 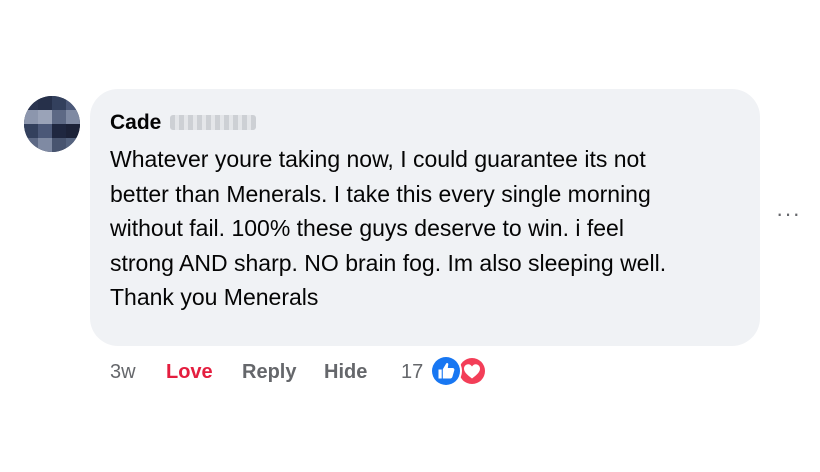 I want to click on reaction-icons, so click(x=458, y=371).